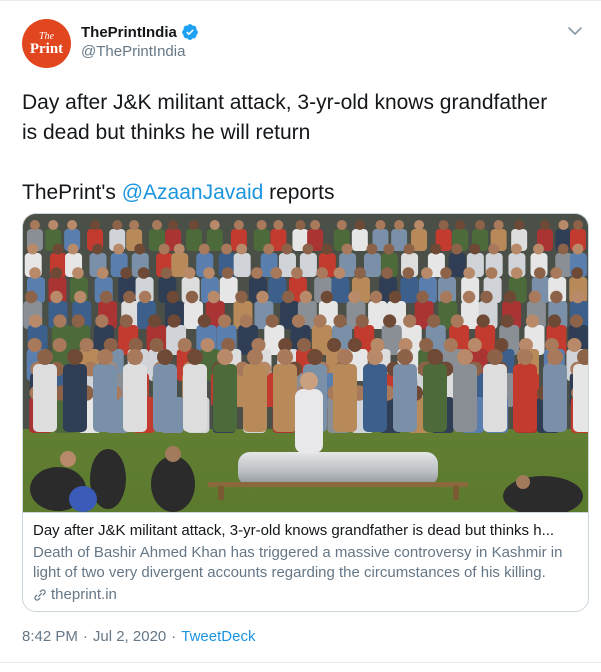 The width and height of the screenshot is (601, 672). Describe the element at coordinates (129, 636) in the screenshot. I see `tweet-date: Jul 2, 2020` at that location.